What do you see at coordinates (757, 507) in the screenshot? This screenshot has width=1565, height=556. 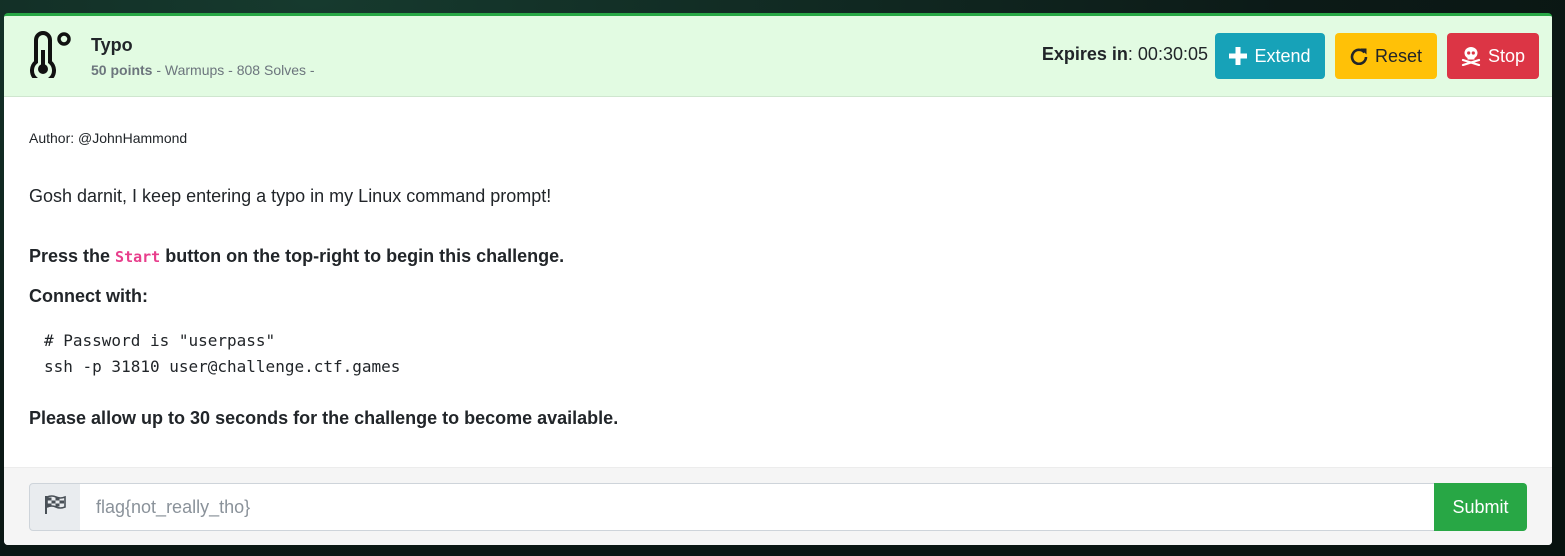 I see `flag-input` at bounding box center [757, 507].